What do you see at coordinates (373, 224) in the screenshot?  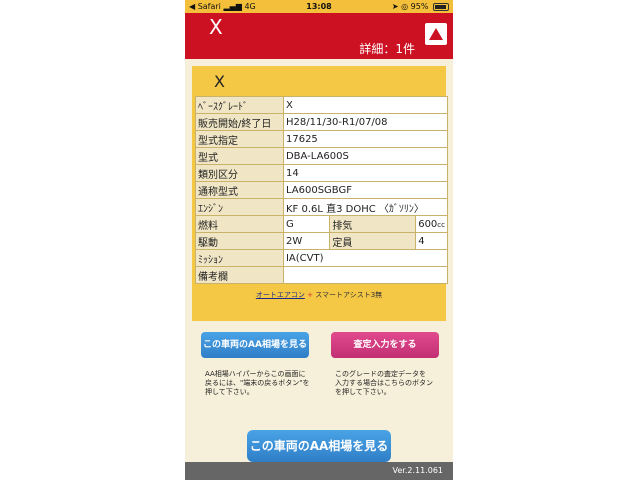 I see `spec-label: 排気` at bounding box center [373, 224].